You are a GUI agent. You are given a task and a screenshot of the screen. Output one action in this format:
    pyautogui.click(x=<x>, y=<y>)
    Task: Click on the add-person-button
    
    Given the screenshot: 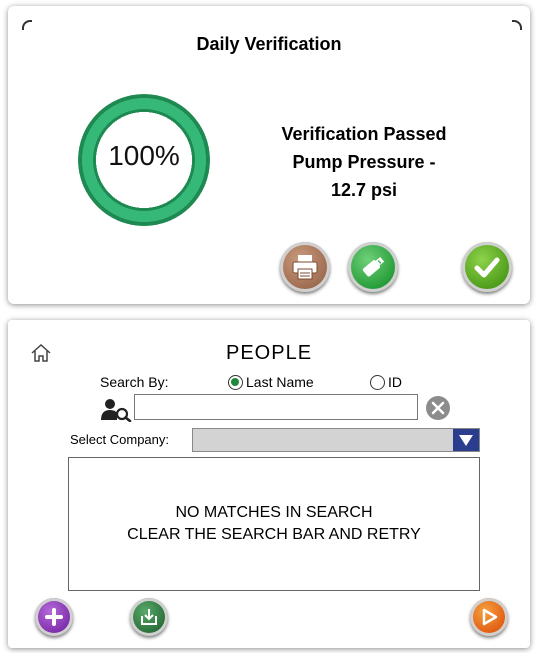 What is the action you would take?
    pyautogui.click(x=54, y=617)
    